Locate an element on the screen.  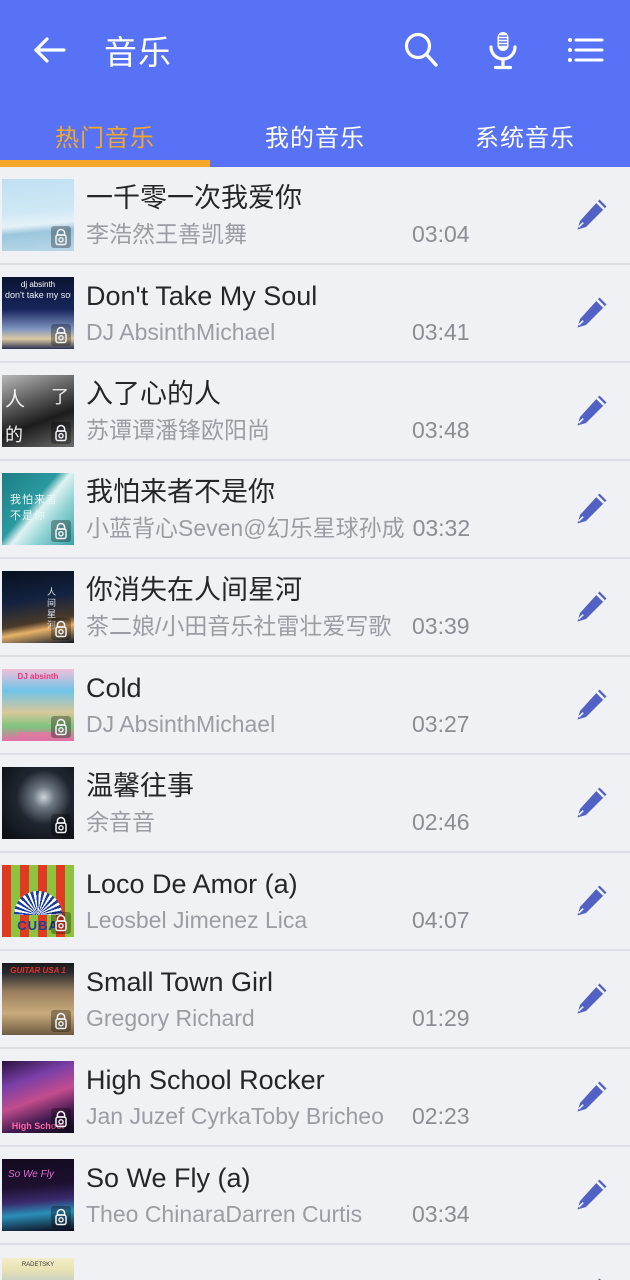
album-art-image is located at coordinates (38, 215).